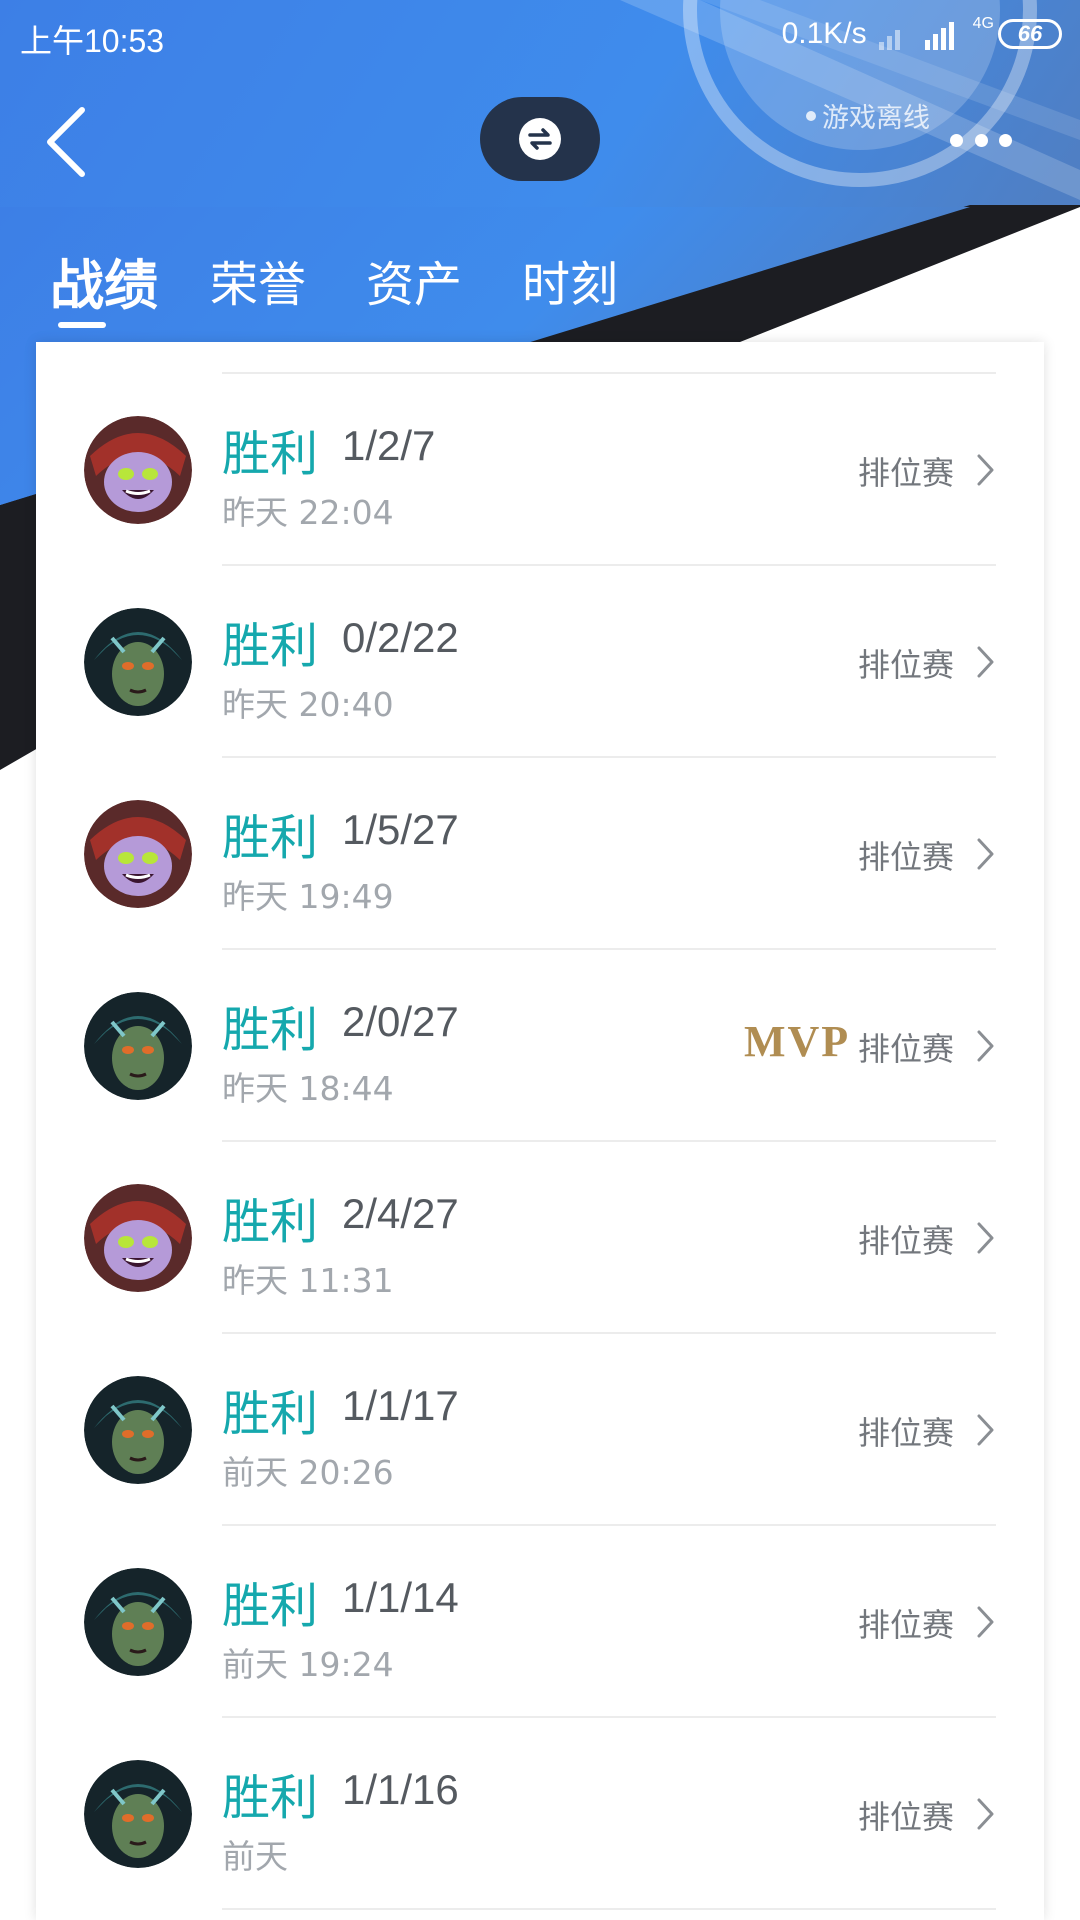  I want to click on back-button, so click(68, 142).